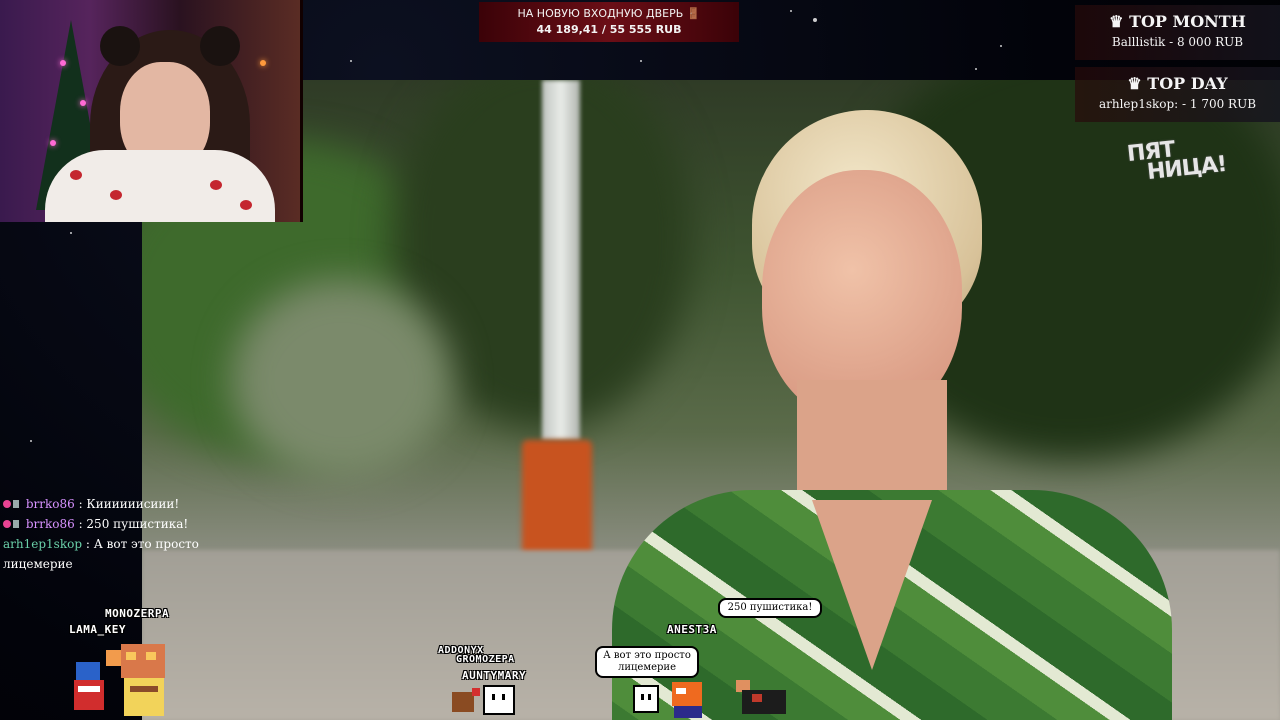  What do you see at coordinates (609, 13) in the screenshot?
I see `goal-title: НА НОВУЮ ВХОДНУЮ ДВЕРЬ 🚪` at bounding box center [609, 13].